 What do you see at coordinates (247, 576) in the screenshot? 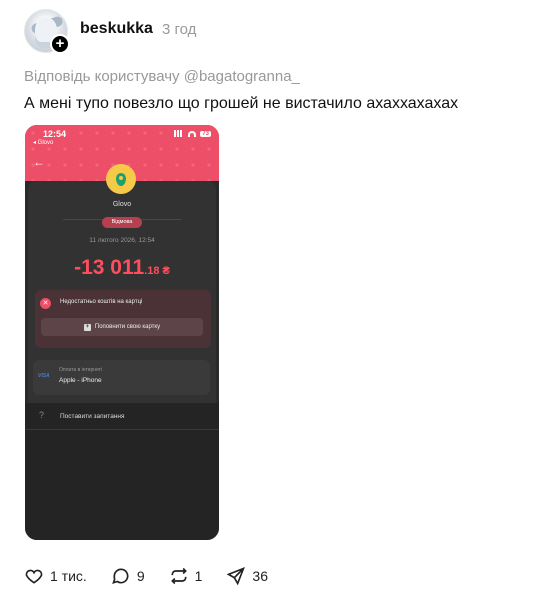
I see `share-button: 36` at bounding box center [247, 576].